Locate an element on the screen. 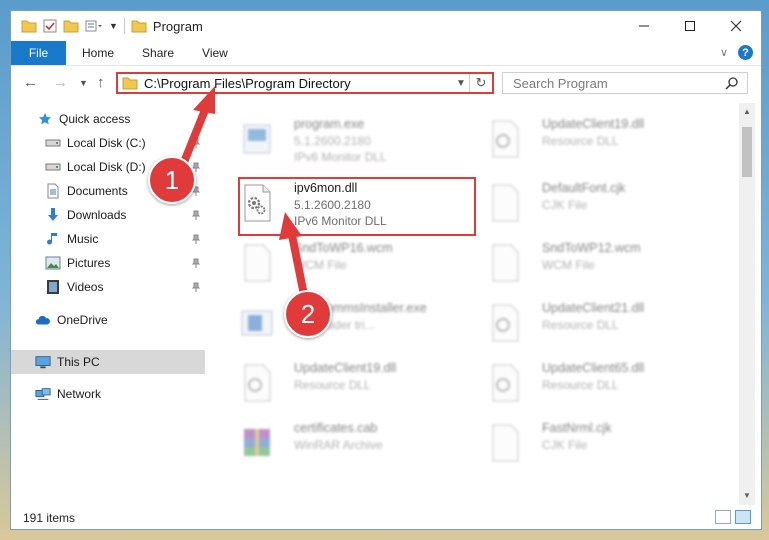 This screenshot has width=769, height=540. close-button is located at coordinates (736, 26).